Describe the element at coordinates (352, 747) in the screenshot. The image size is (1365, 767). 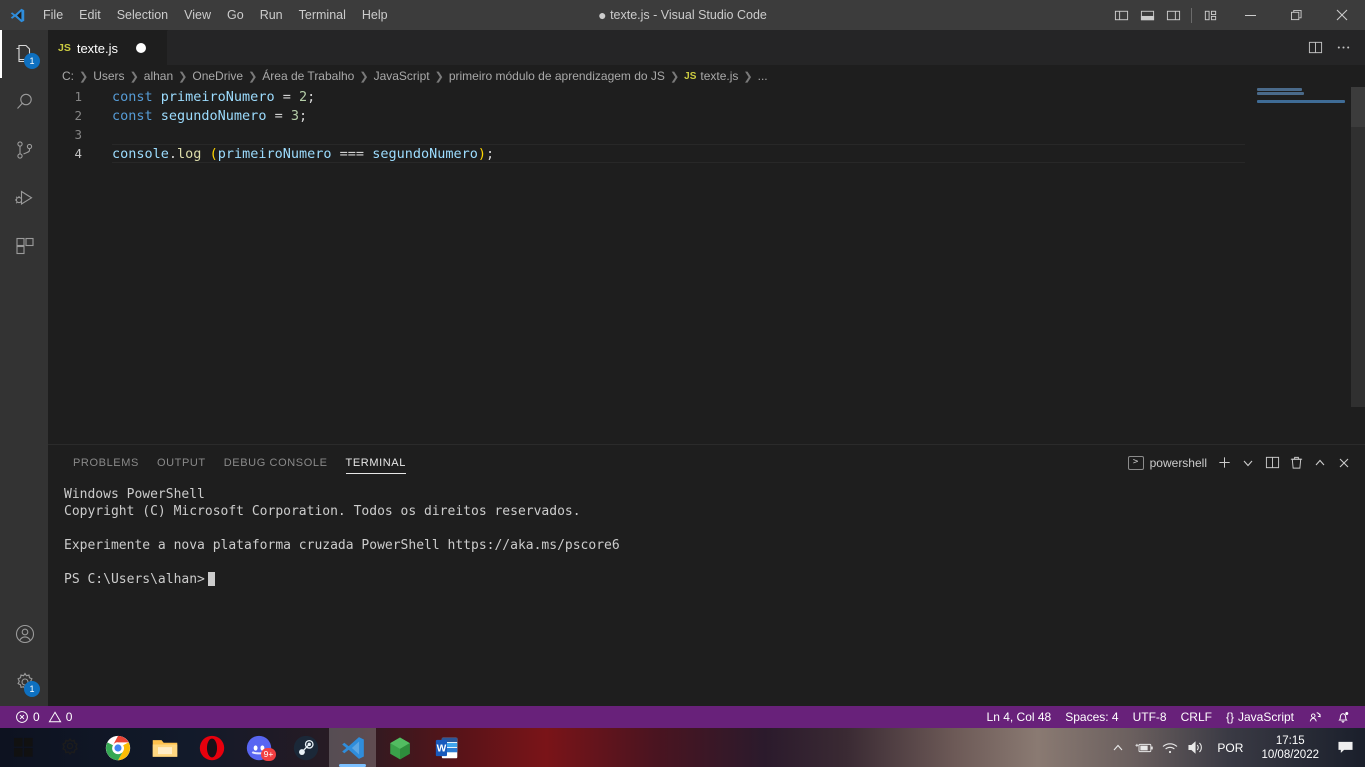
I see `taskbar-vscode` at that location.